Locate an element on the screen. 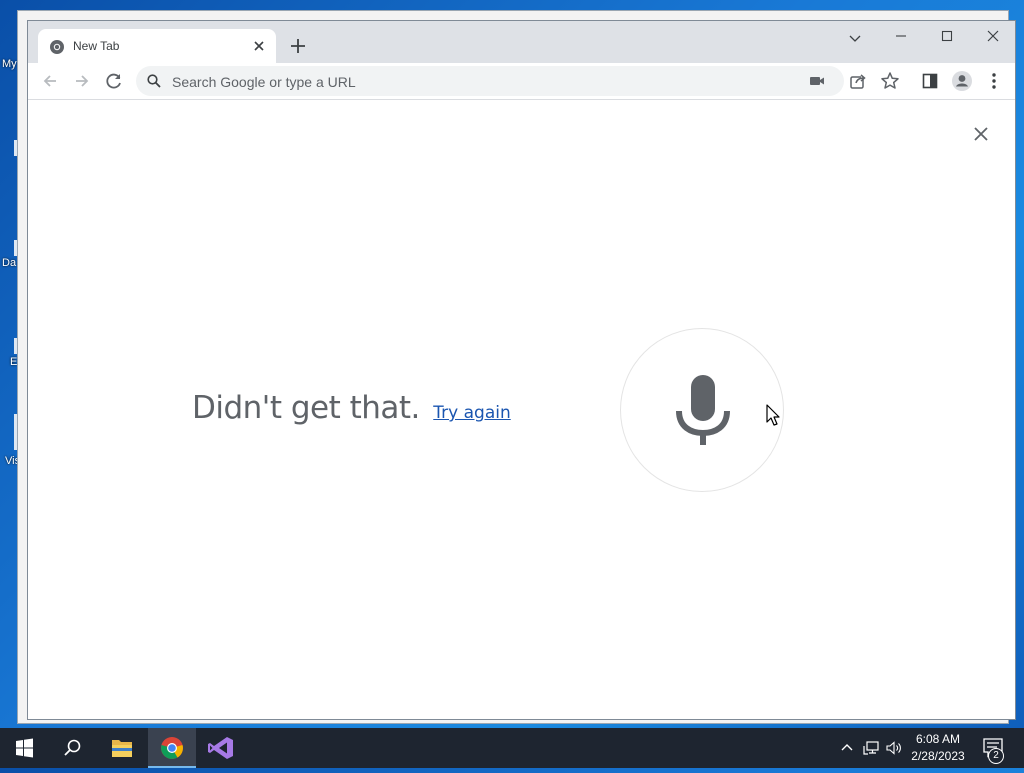  desktop-icon-label: Da is located at coordinates (9, 263).